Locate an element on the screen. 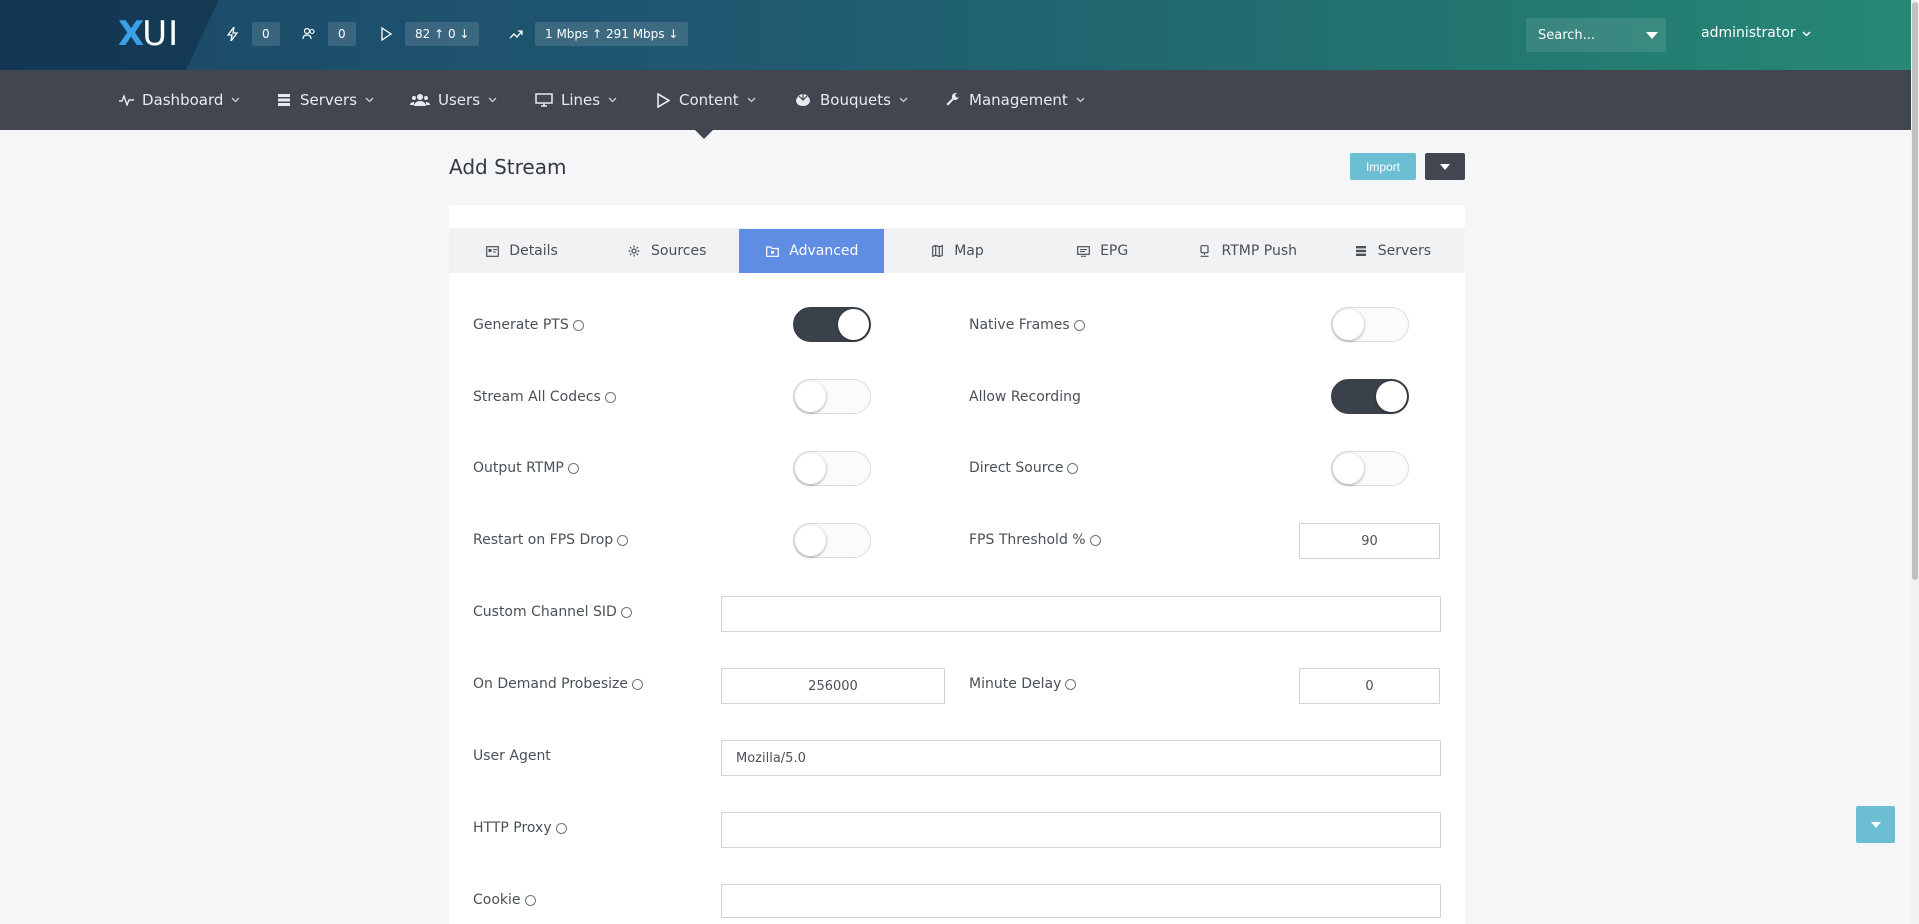 The height and width of the screenshot is (924, 1919). restart-fps-drop-label: Restart on FPS Drop is located at coordinates (551, 540).